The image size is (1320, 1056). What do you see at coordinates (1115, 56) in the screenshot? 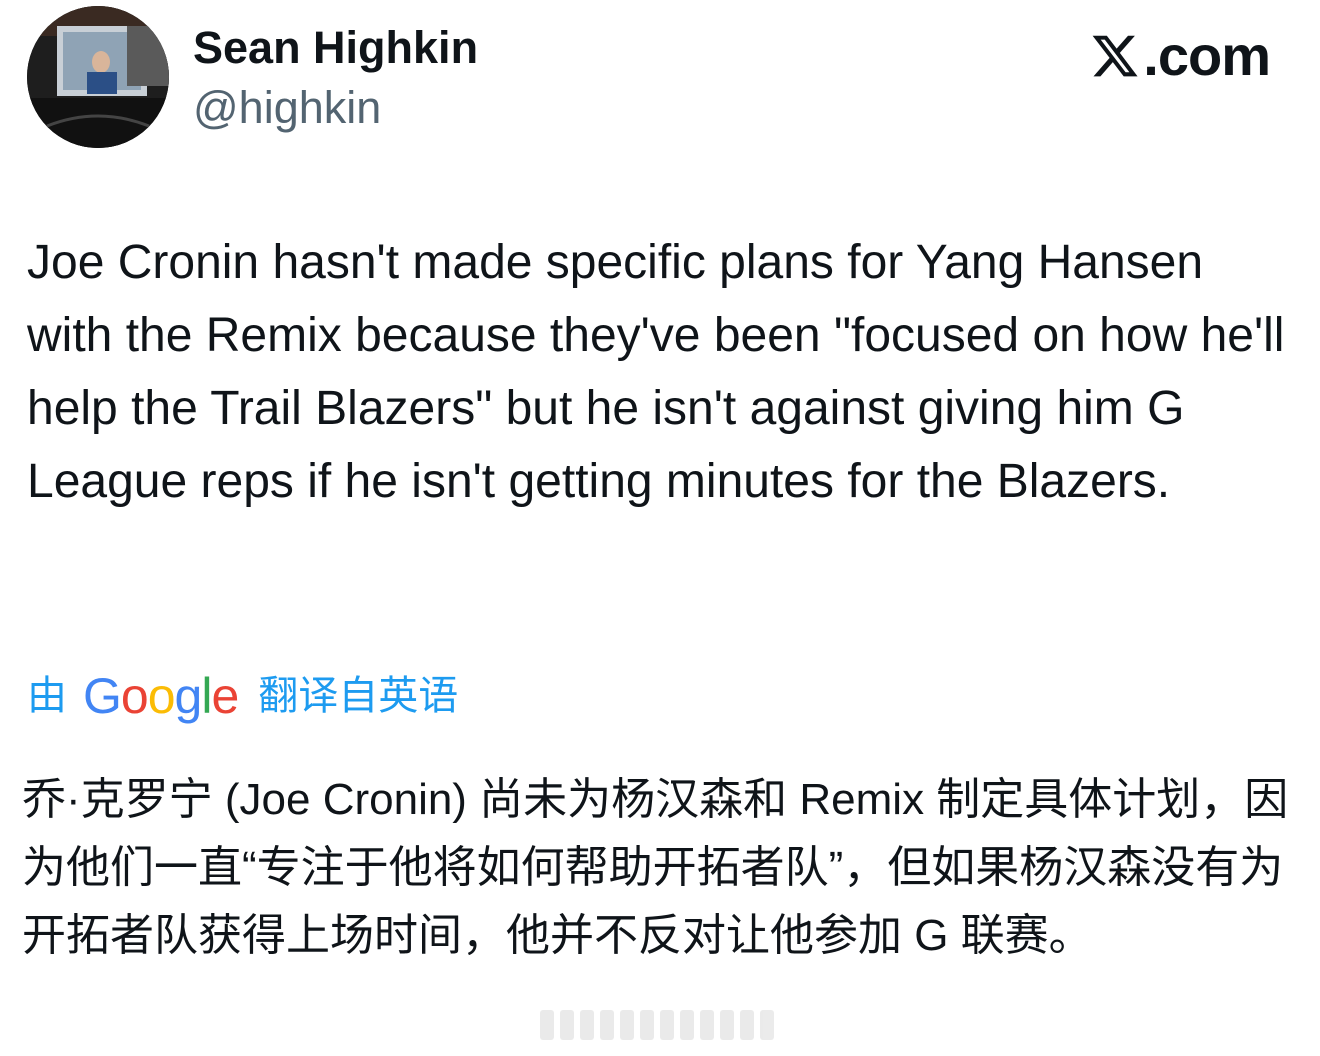
I see `x-logo-icon` at bounding box center [1115, 56].